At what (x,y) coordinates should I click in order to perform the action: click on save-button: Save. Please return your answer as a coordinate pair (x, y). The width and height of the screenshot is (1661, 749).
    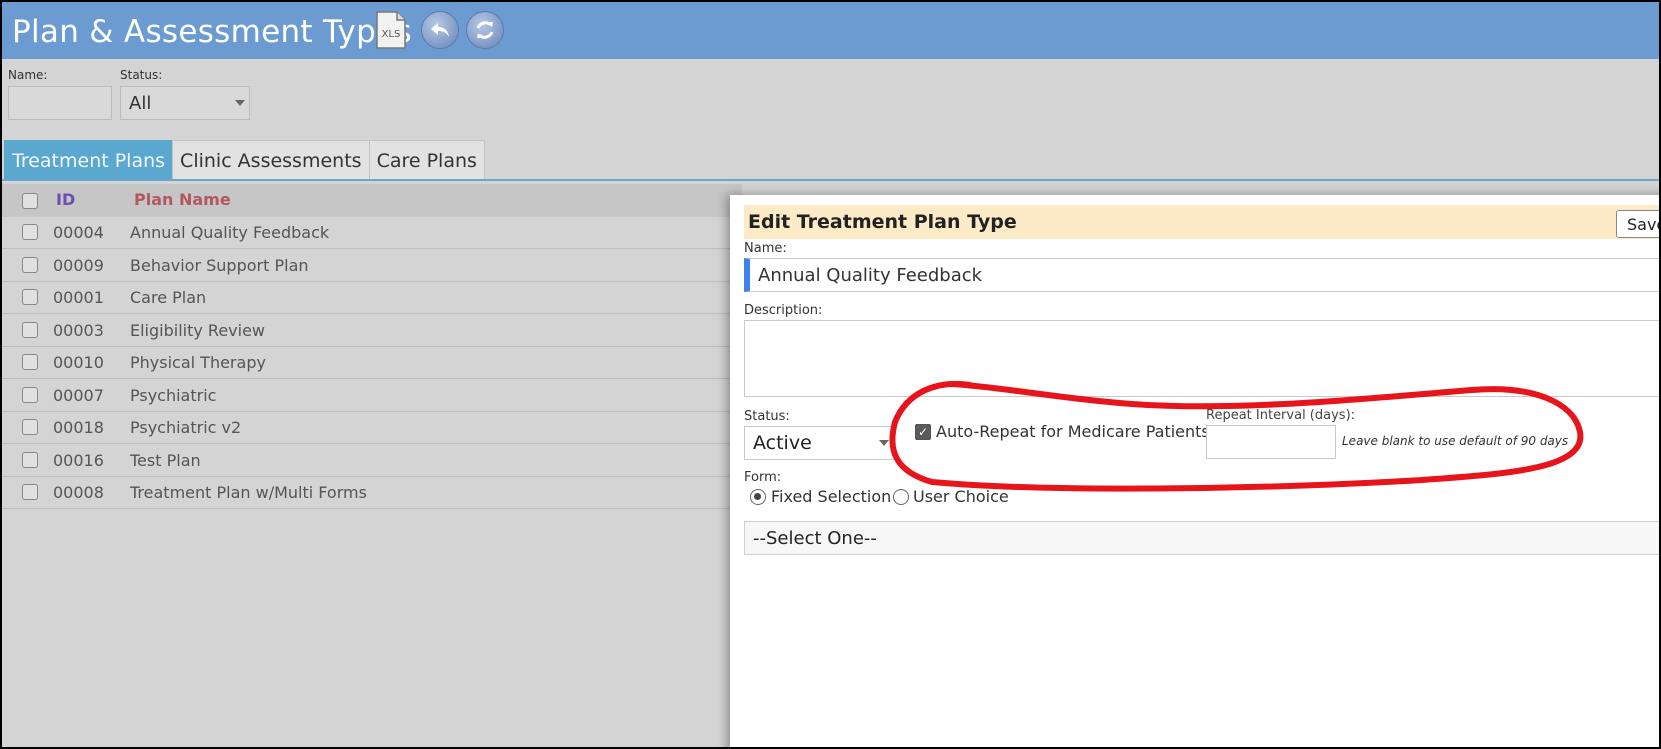
    Looking at the image, I should click on (1637, 224).